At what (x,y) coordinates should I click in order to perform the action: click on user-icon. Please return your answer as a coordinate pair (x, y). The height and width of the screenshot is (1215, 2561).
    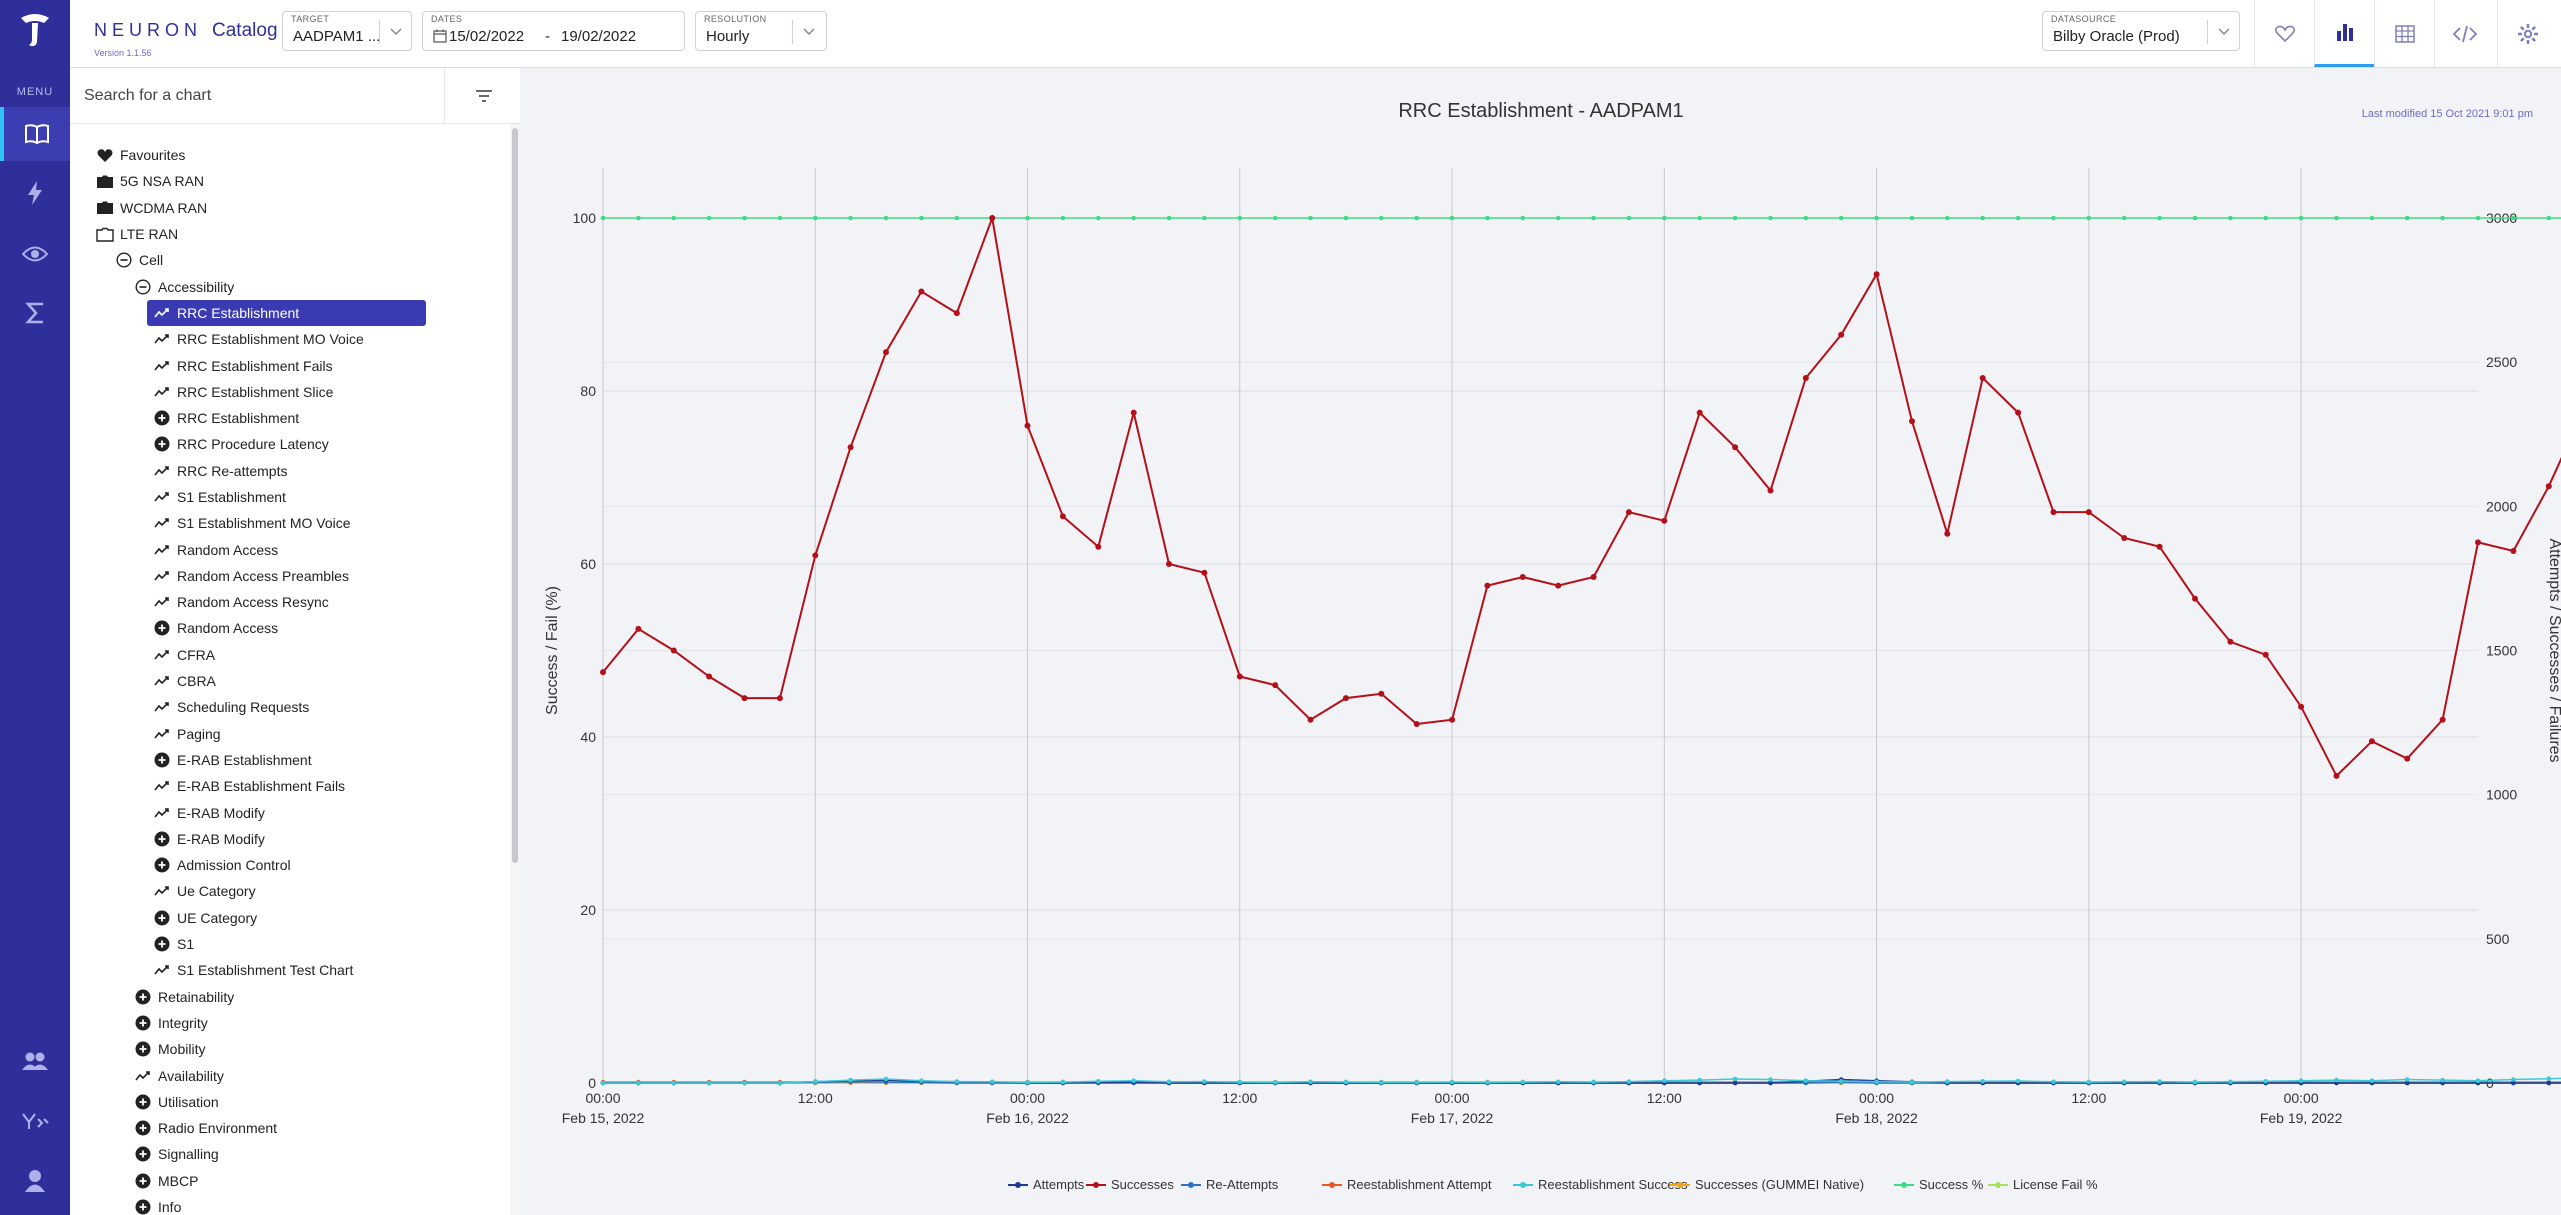
    Looking at the image, I should click on (35, 1181).